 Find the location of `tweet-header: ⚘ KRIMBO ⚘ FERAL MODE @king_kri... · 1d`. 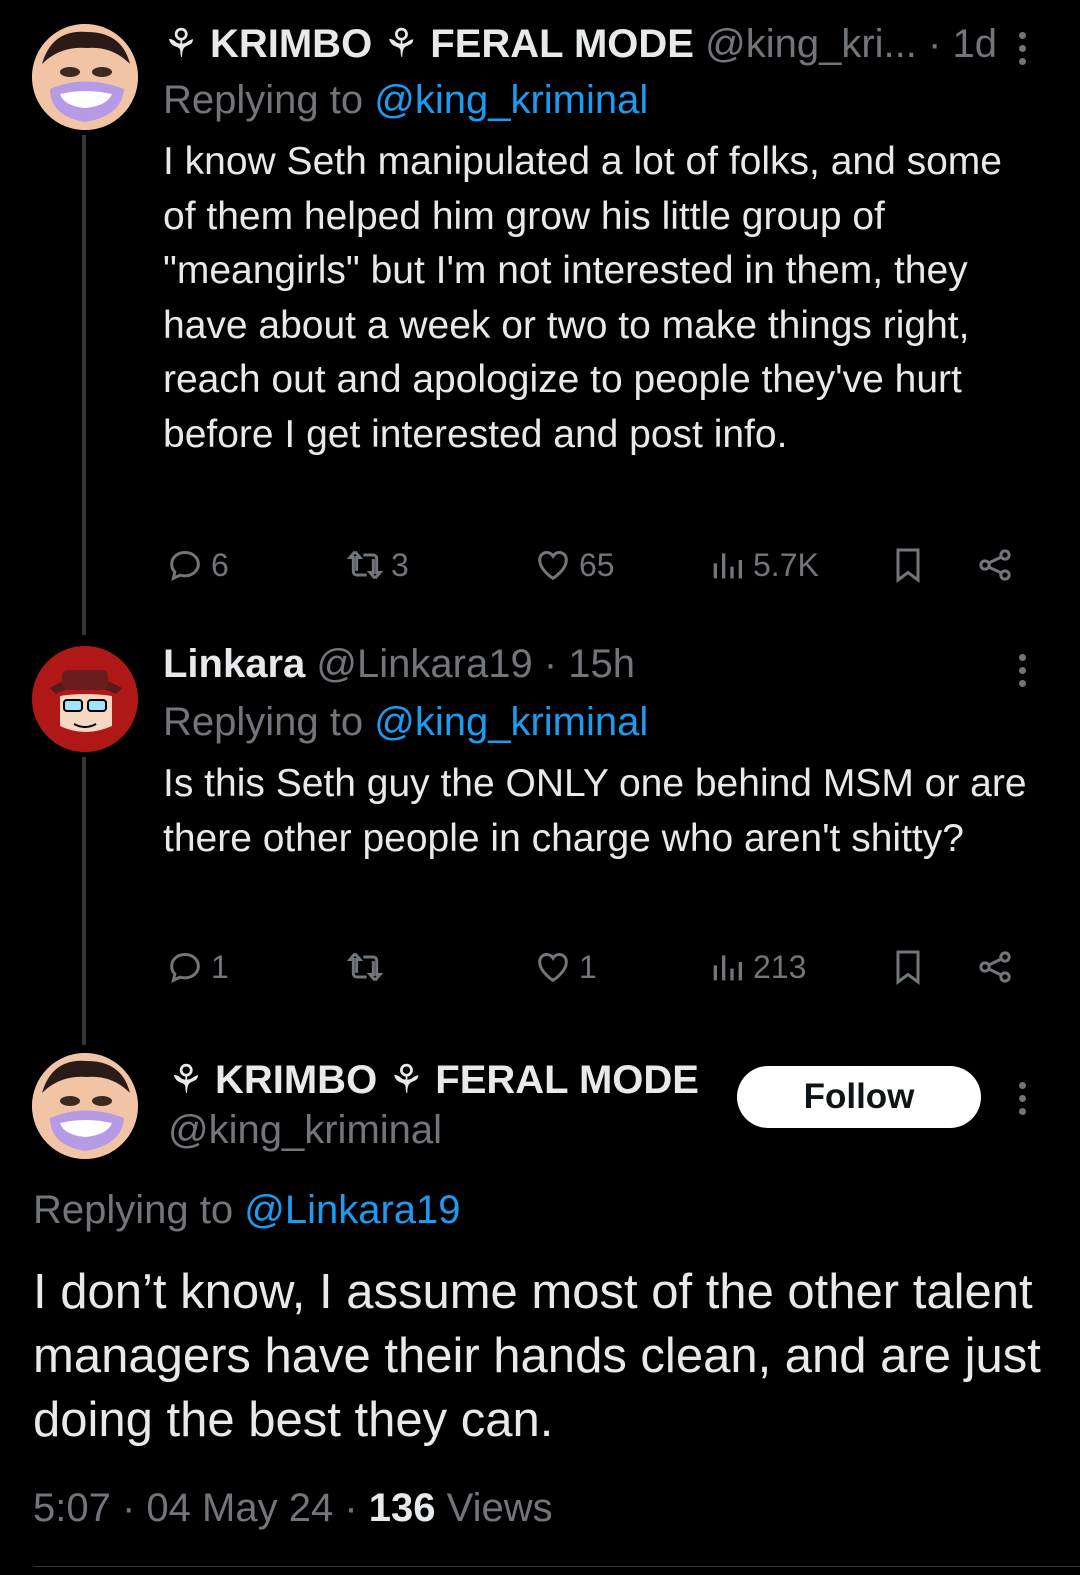

tweet-header: ⚘ KRIMBO ⚘ FERAL MODE @king_kri... · 1d is located at coordinates (580, 44).